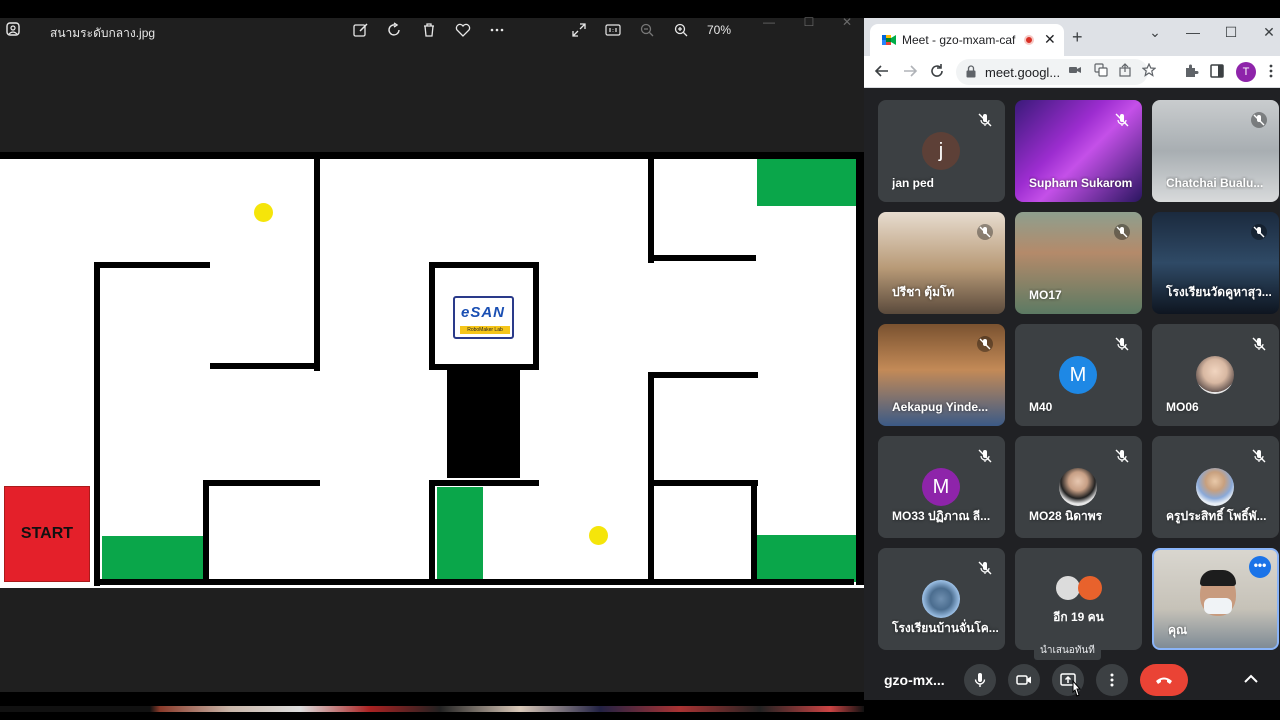 Image resolution: width=1280 pixels, height=720 pixels. I want to click on edit-icon, so click(361, 31).